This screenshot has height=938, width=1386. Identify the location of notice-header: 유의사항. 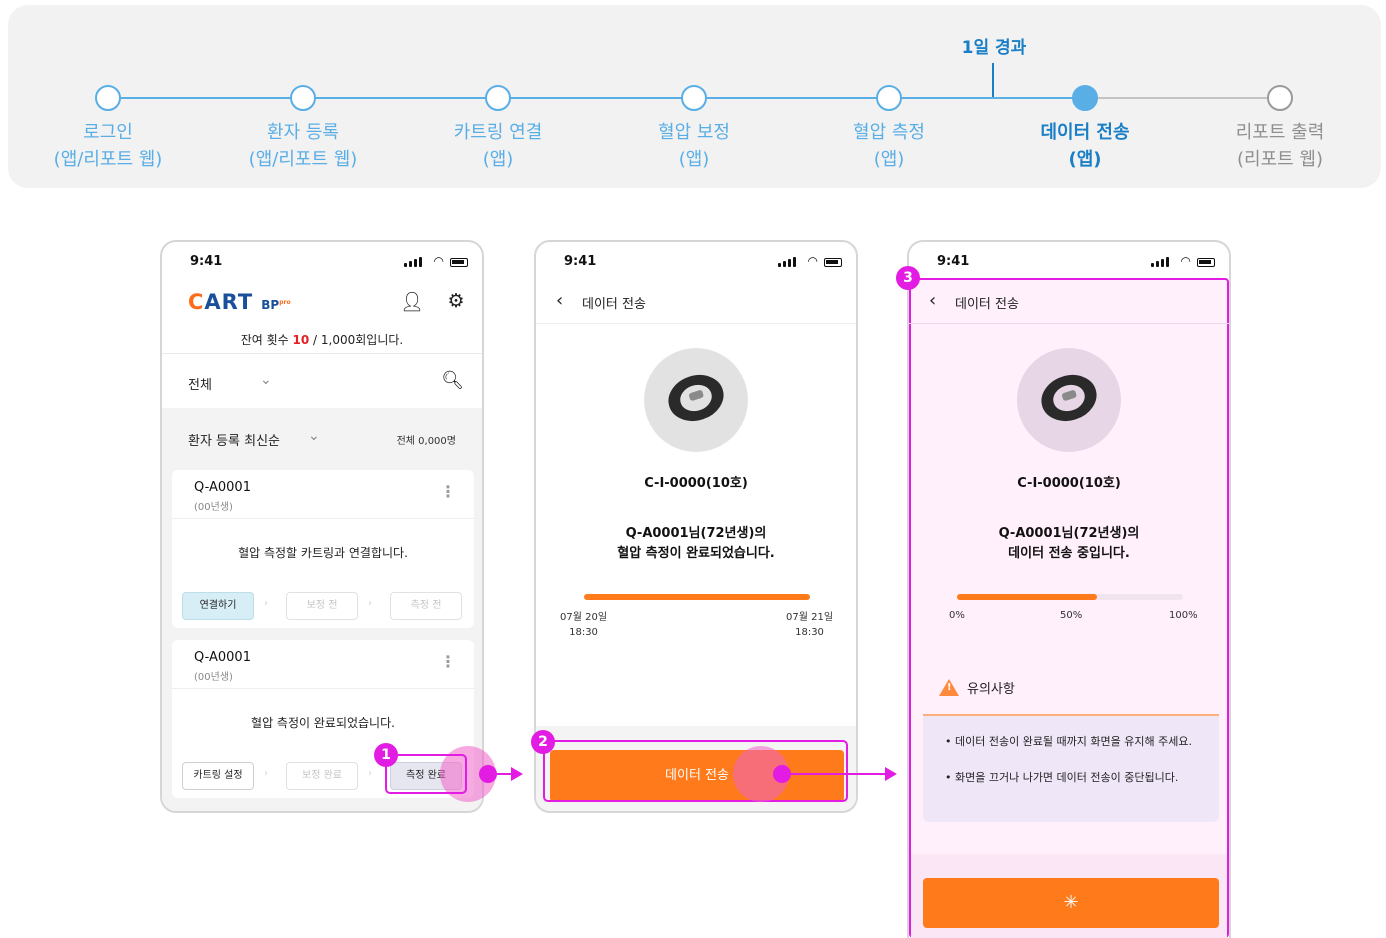
(977, 687).